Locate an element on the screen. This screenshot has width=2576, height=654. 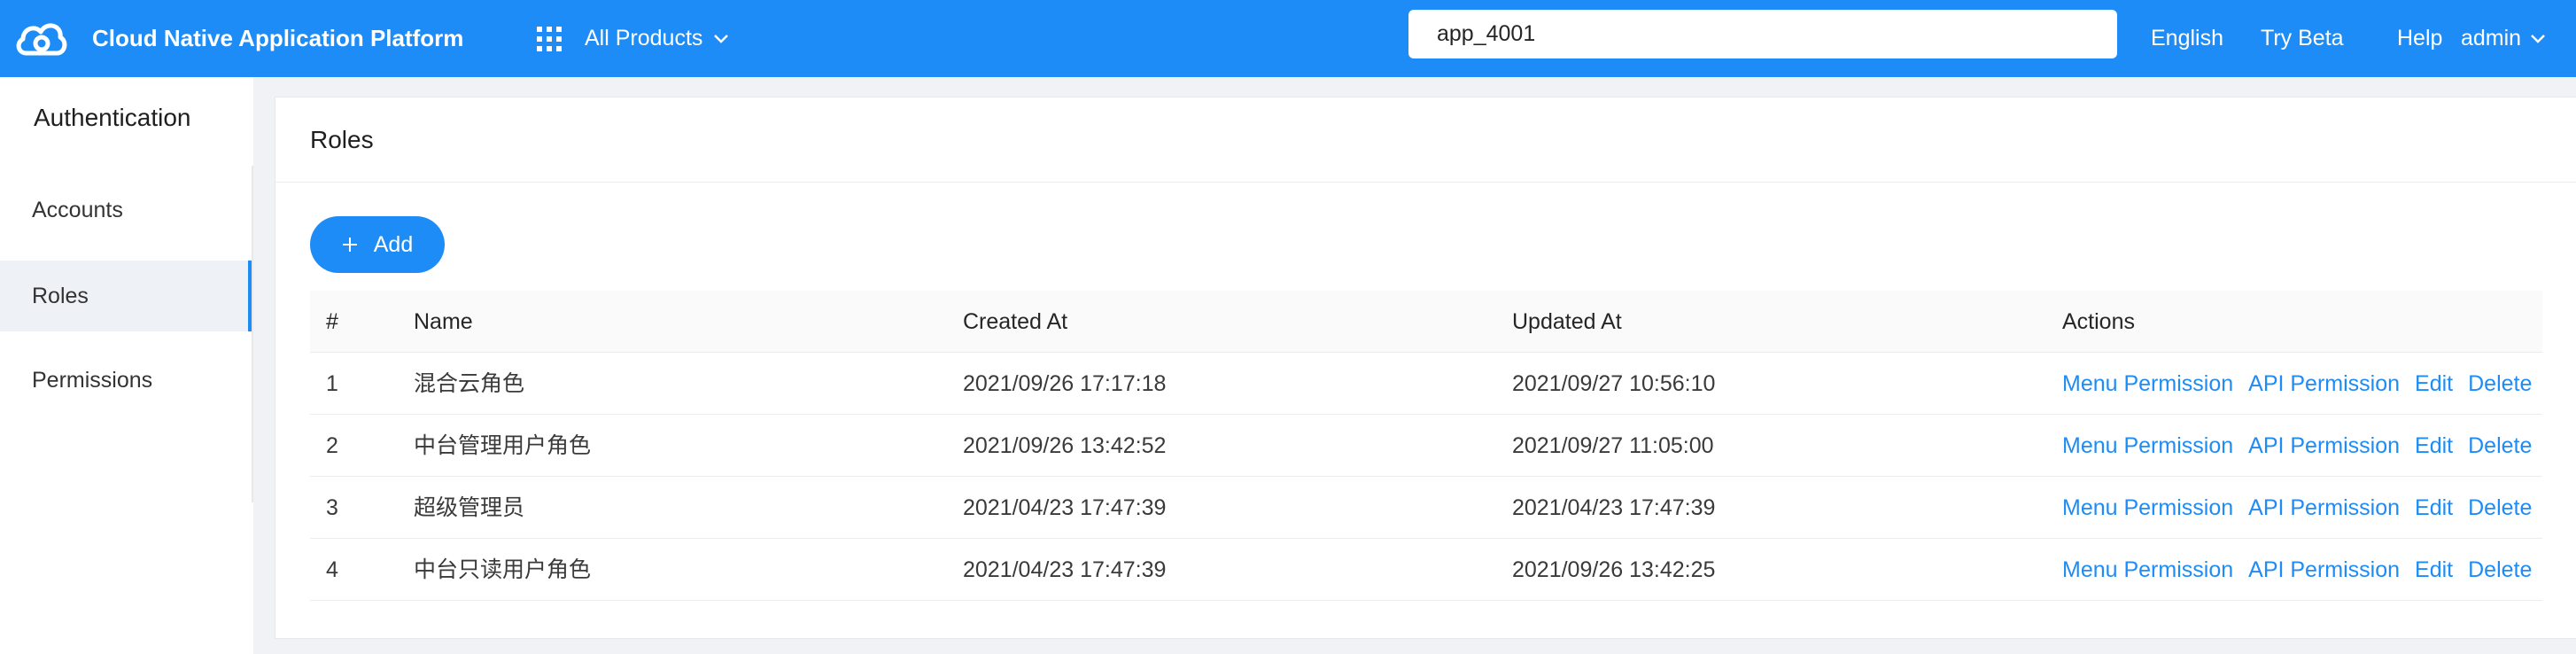
column-header-updated-at: Updated At is located at coordinates (1567, 321).